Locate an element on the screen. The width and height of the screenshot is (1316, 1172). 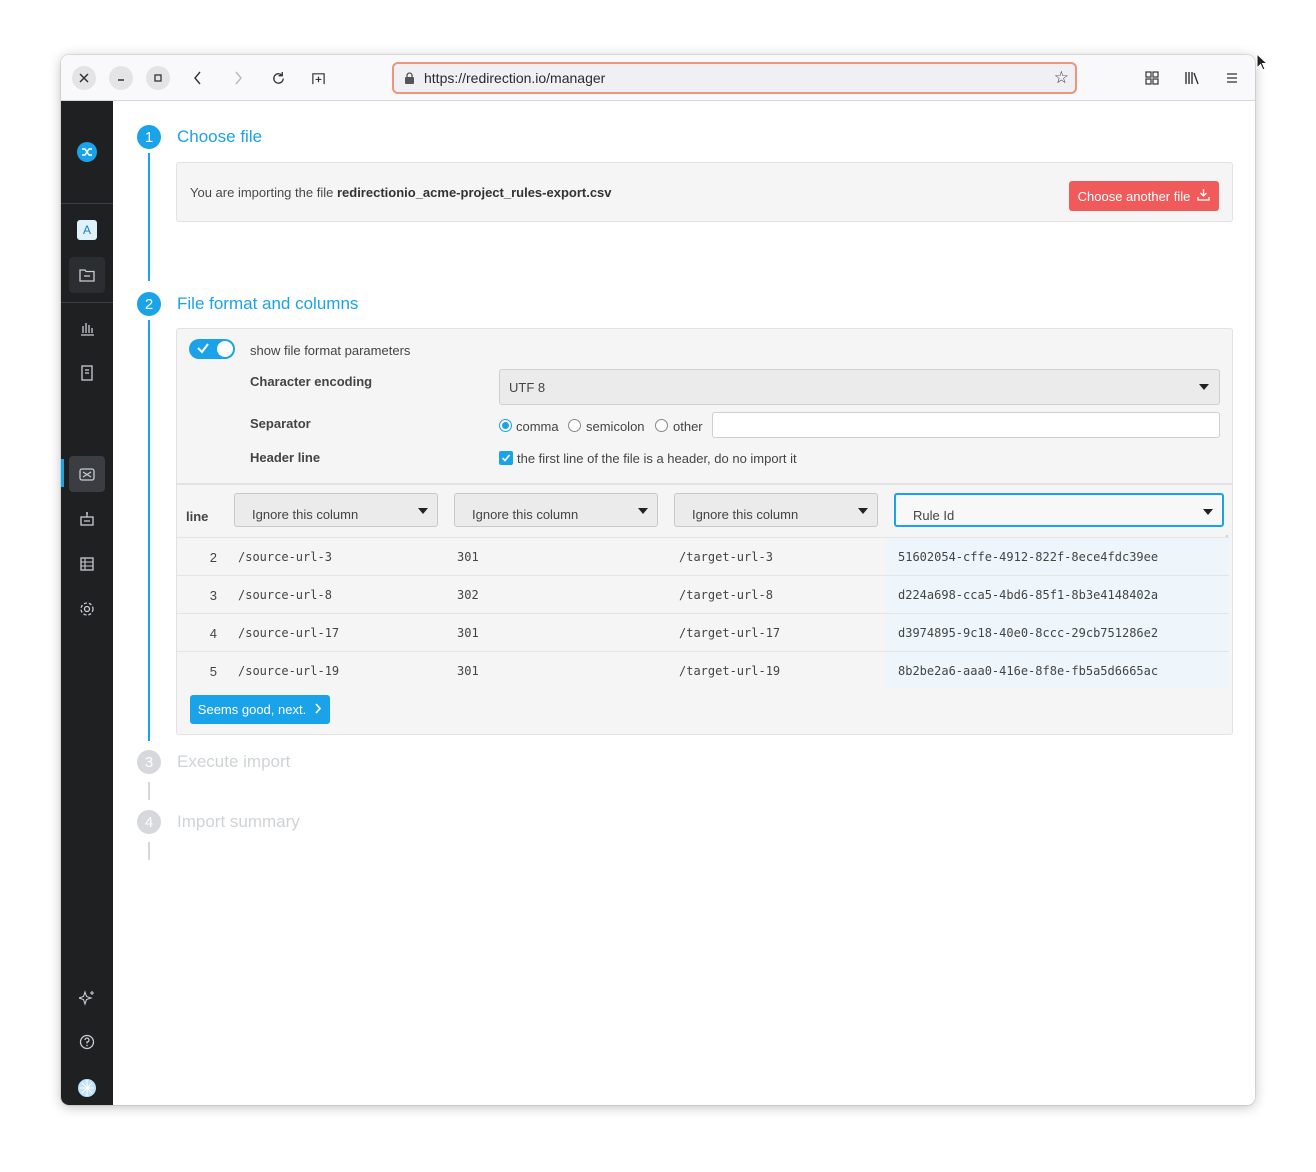
browser-toolbar: https://redirection.io/manager ☆ is located at coordinates (658, 78).